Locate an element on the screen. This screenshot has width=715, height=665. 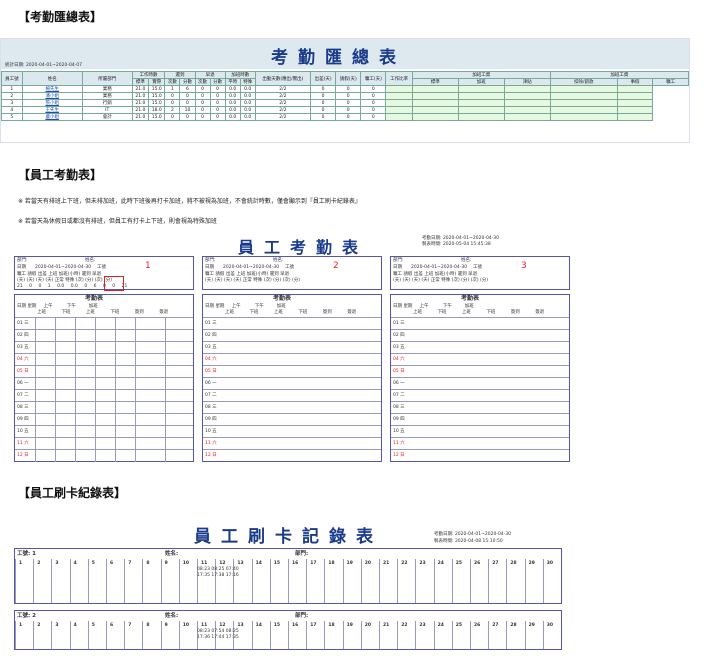
day-head-1: 星期 is located at coordinates (408, 306).